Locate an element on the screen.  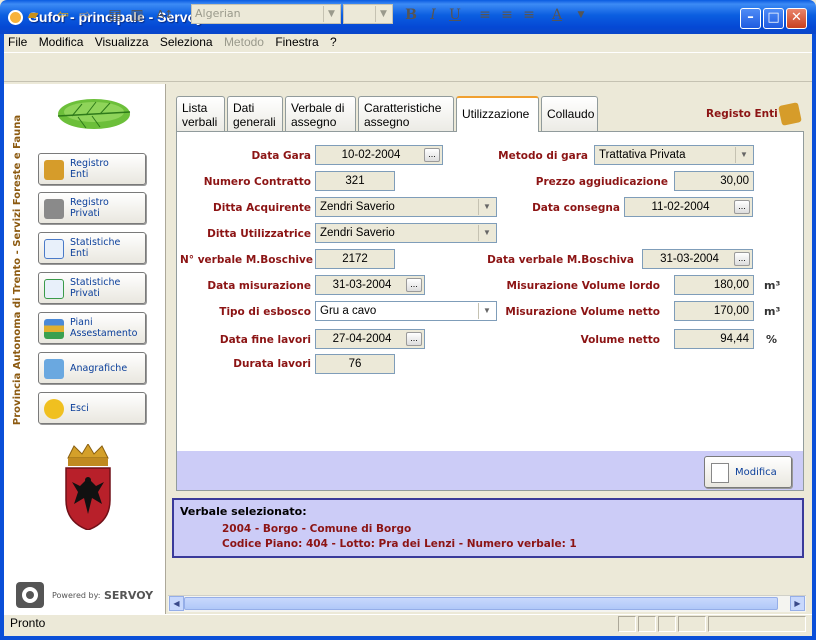
minimize-icon: – is located at coordinates (750, 18).